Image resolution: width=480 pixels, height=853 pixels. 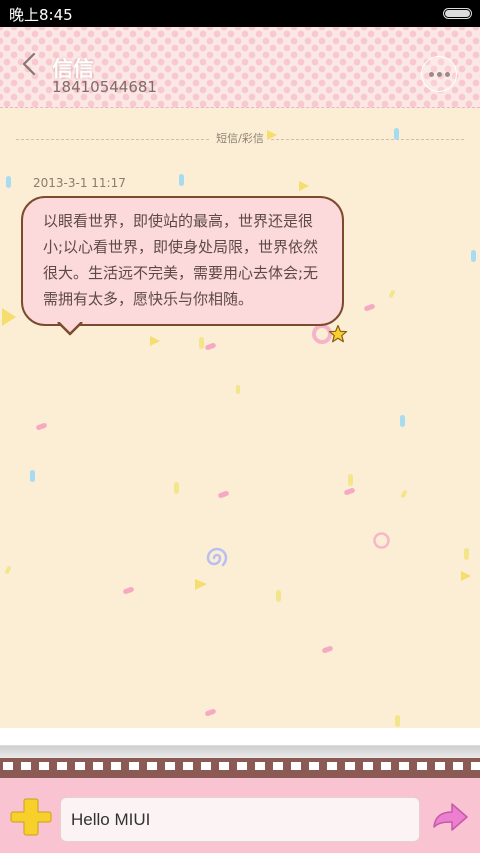 What do you see at coordinates (217, 557) in the screenshot?
I see `spiral-decoration` at bounding box center [217, 557].